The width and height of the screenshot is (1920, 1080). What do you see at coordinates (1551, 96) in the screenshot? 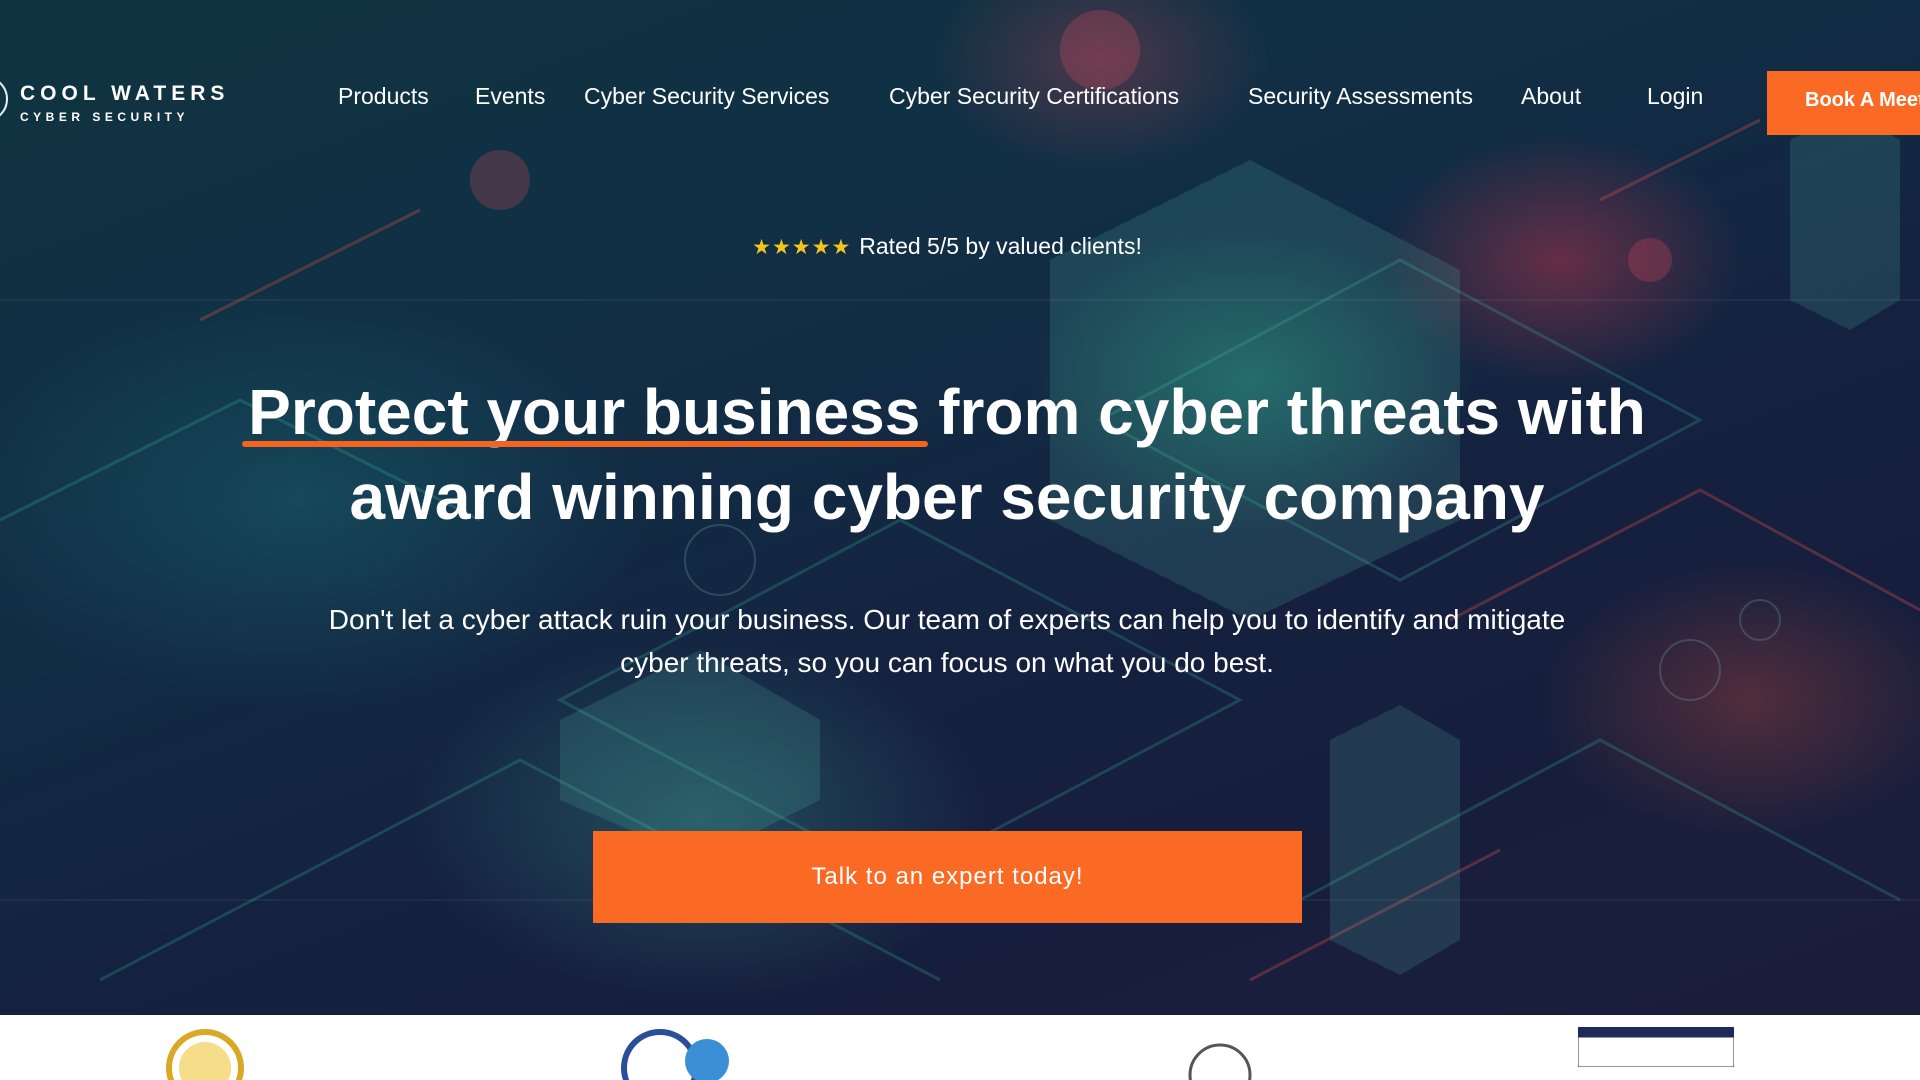
I see `nav-item-about: About` at bounding box center [1551, 96].